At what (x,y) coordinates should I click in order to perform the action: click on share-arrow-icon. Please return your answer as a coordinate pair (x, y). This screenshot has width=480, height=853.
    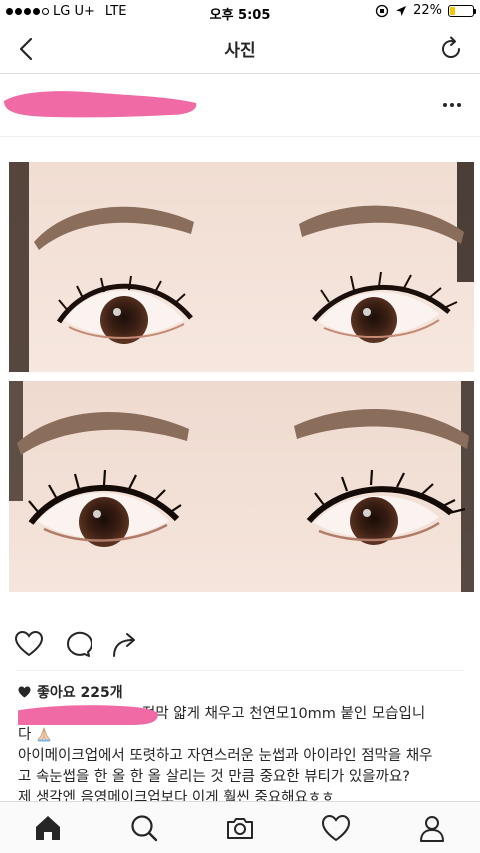
    Looking at the image, I should click on (125, 644).